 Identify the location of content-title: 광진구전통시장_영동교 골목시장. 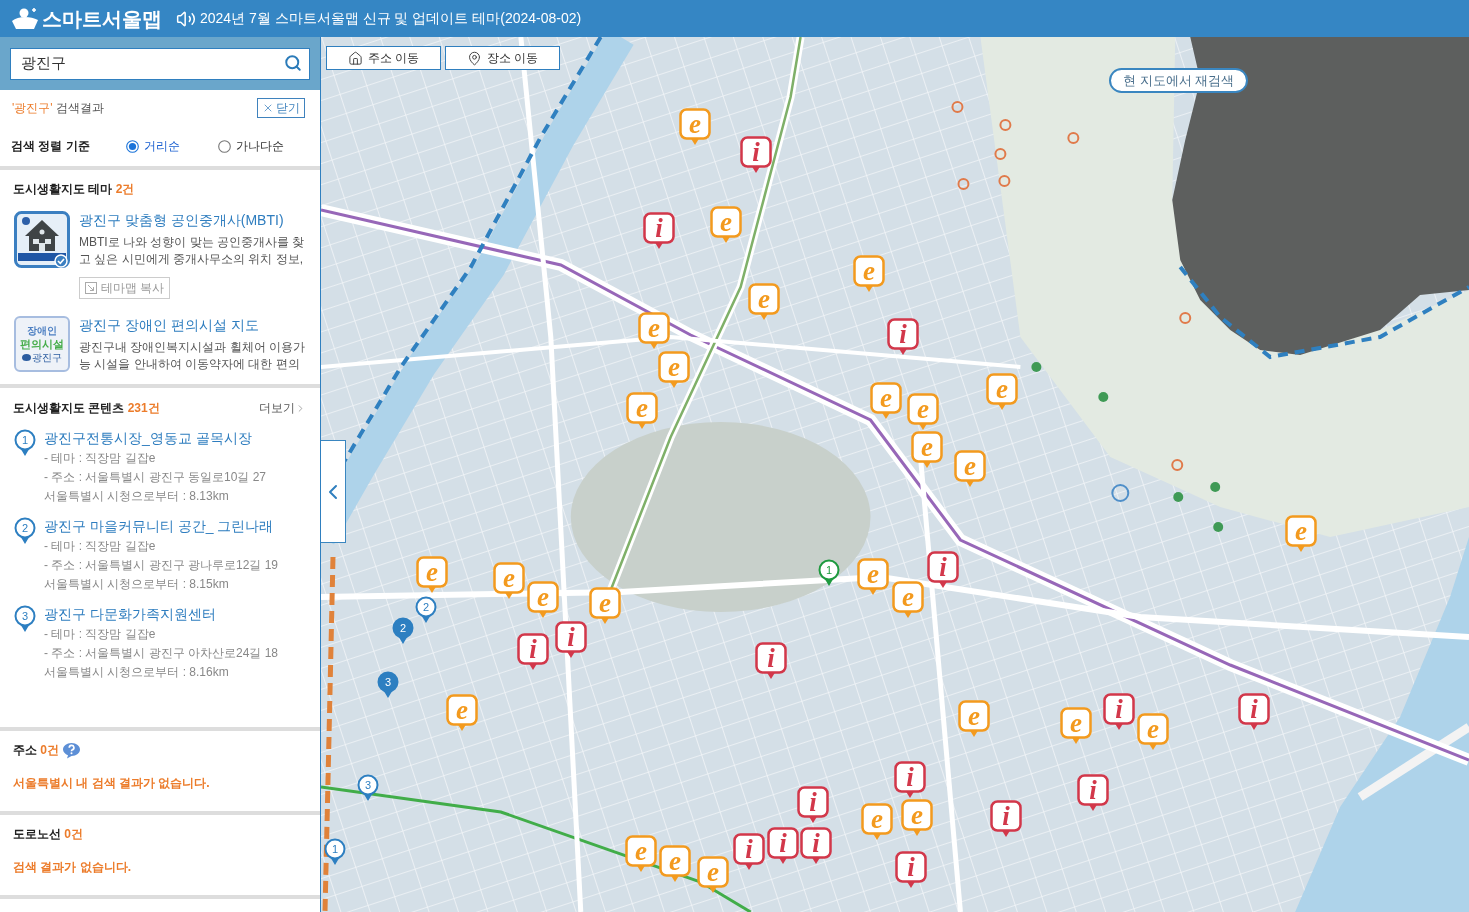
(155, 438).